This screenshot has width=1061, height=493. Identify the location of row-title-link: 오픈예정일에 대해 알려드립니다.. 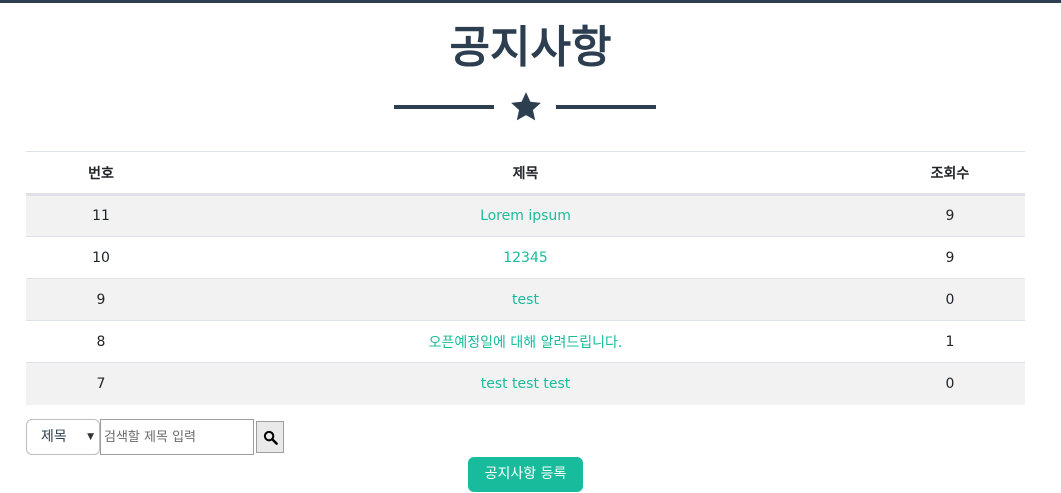
(525, 342).